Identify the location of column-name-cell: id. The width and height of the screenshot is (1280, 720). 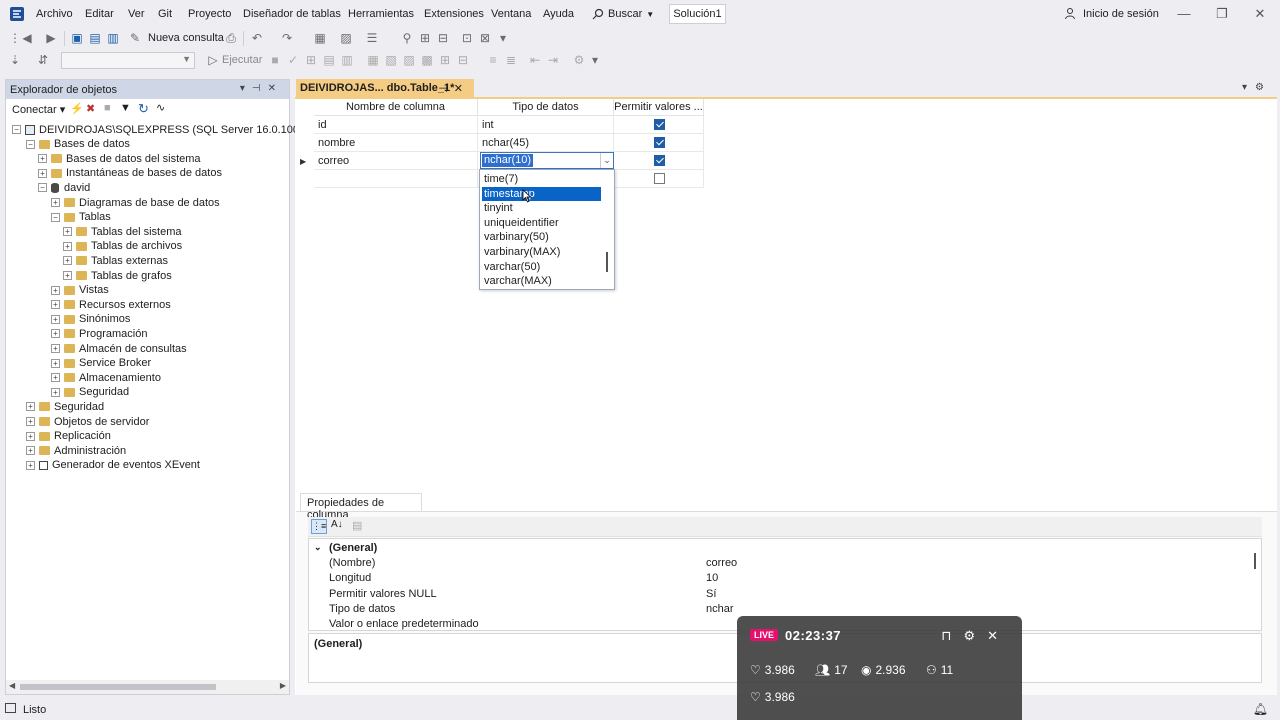
(396, 125).